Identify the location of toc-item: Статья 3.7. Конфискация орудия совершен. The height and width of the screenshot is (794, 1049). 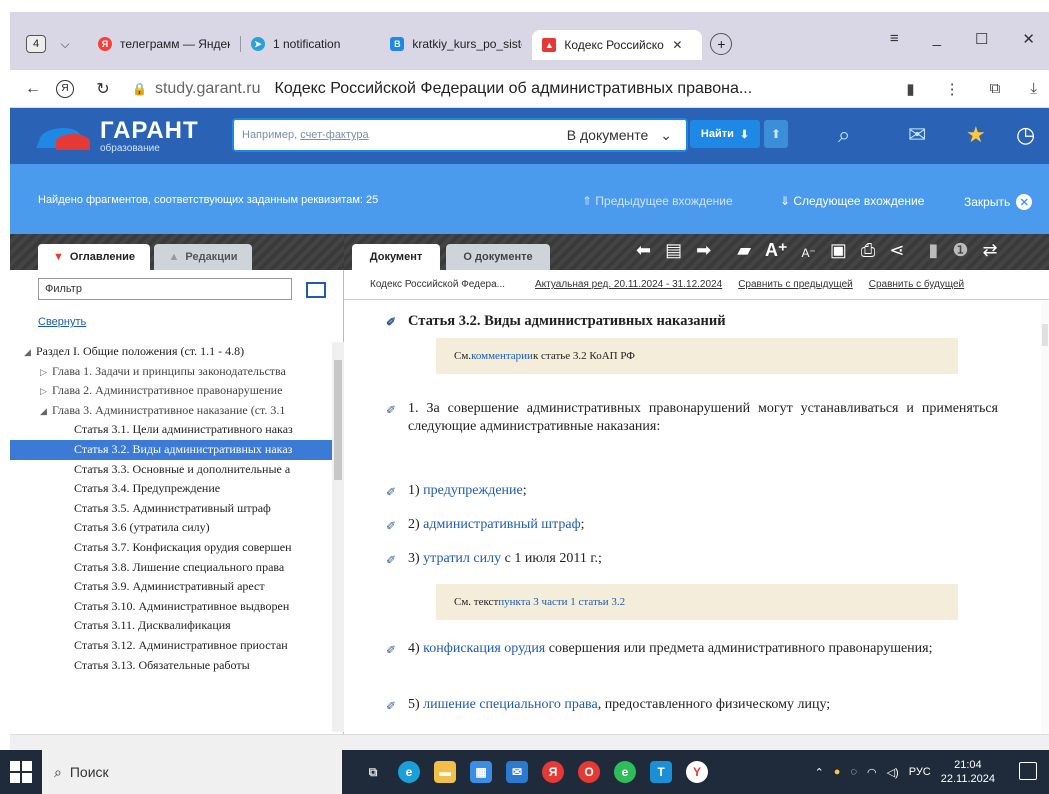
(171, 548).